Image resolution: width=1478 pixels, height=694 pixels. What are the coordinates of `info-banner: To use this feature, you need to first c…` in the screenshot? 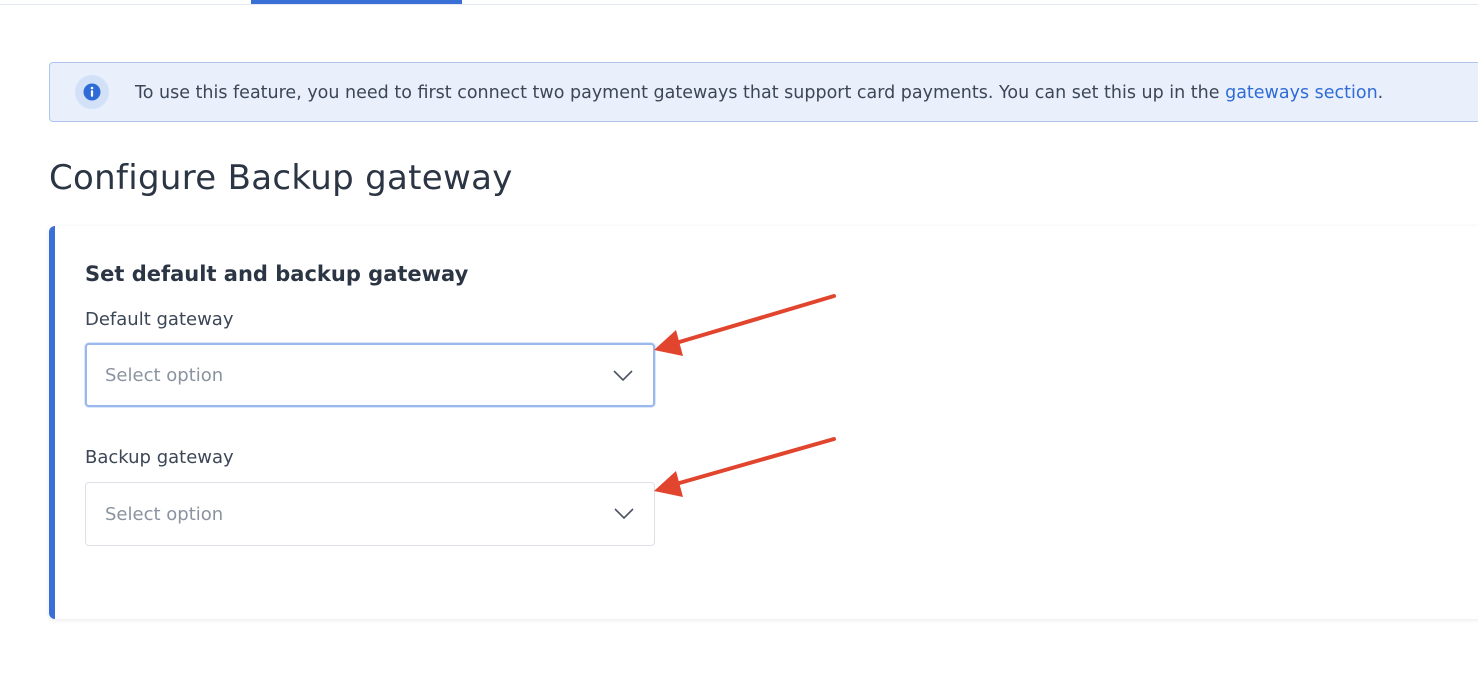 It's located at (763, 92).